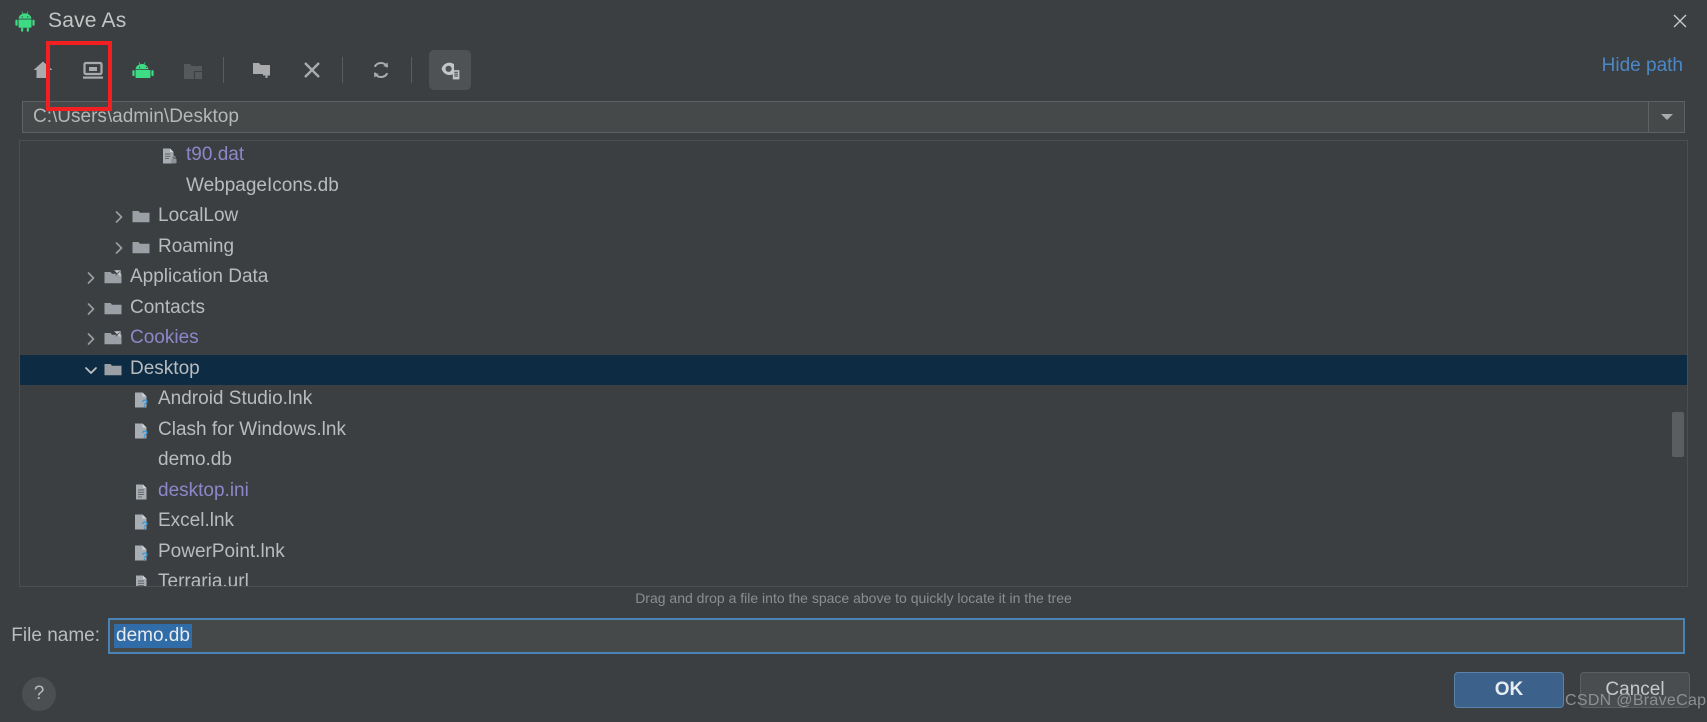 The height and width of the screenshot is (722, 1707). I want to click on tree-row-label: Roaming, so click(196, 246).